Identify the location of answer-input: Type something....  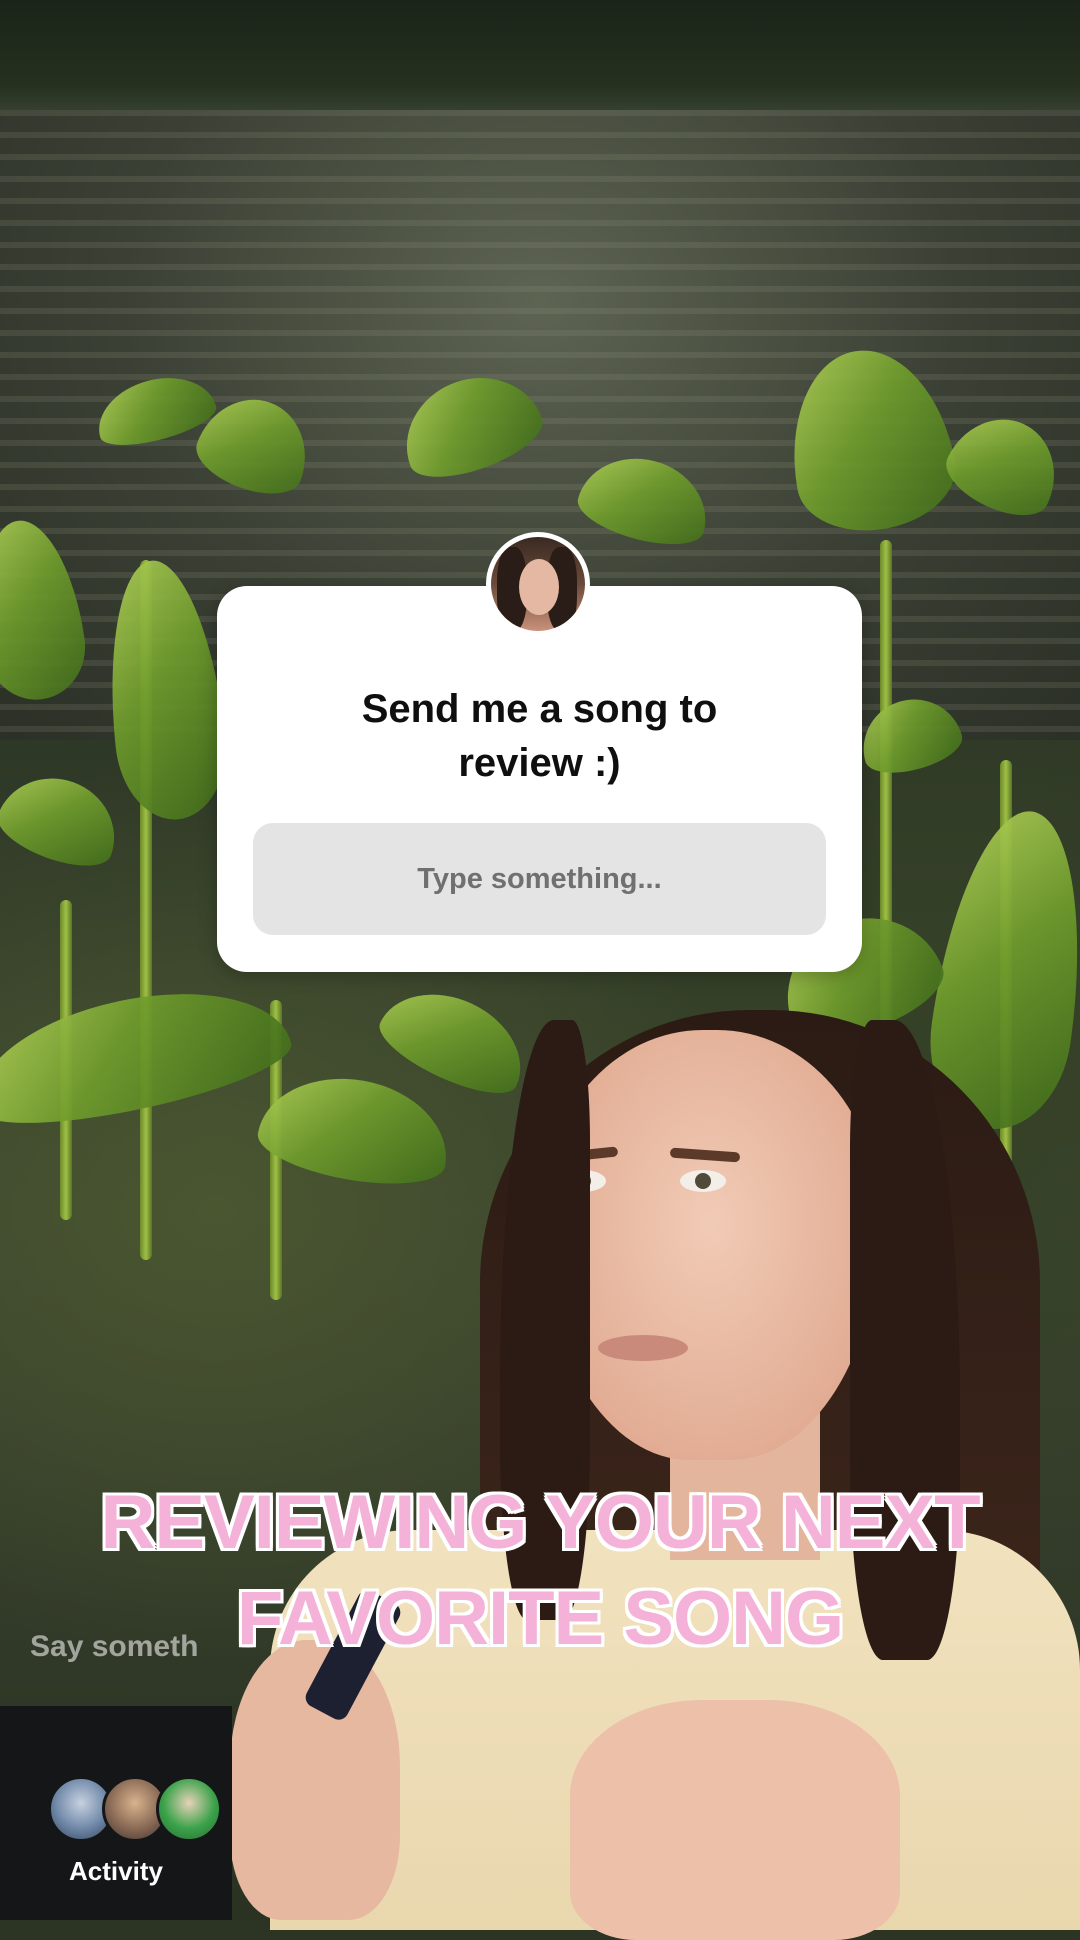
(539, 879).